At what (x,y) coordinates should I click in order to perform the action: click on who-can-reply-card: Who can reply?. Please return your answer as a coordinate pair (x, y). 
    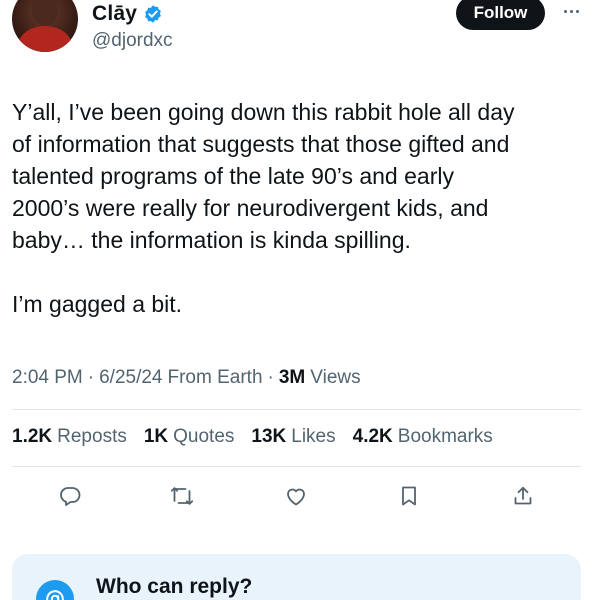
    Looking at the image, I should click on (296, 577).